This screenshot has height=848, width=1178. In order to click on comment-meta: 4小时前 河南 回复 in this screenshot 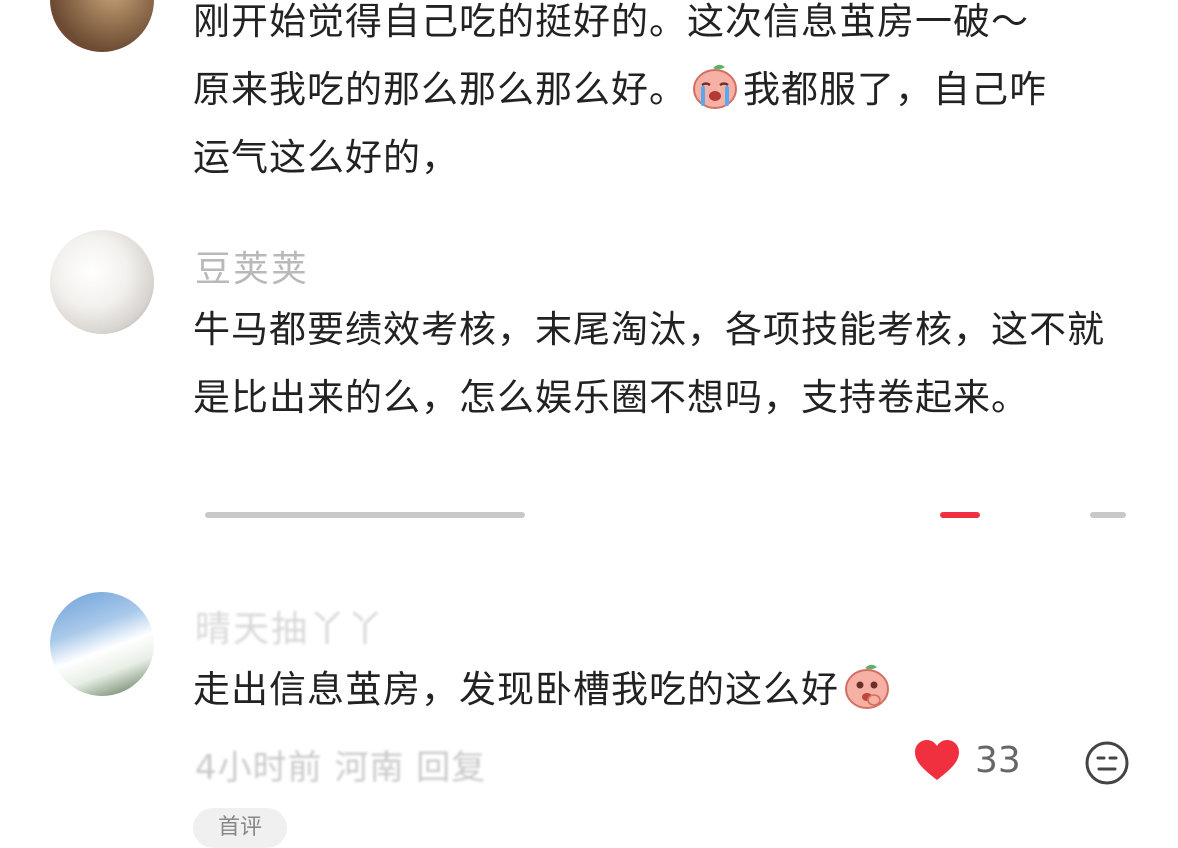, I will do `click(341, 768)`.